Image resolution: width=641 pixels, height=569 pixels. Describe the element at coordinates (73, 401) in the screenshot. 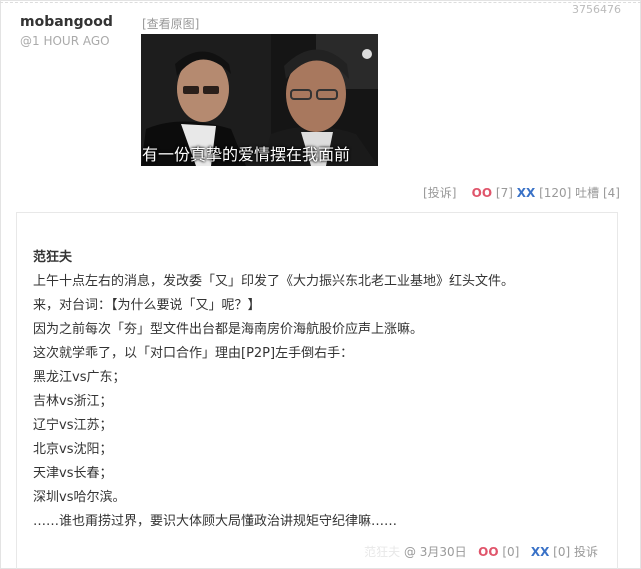

I see `comment-line: 吉林vs浙江；` at that location.